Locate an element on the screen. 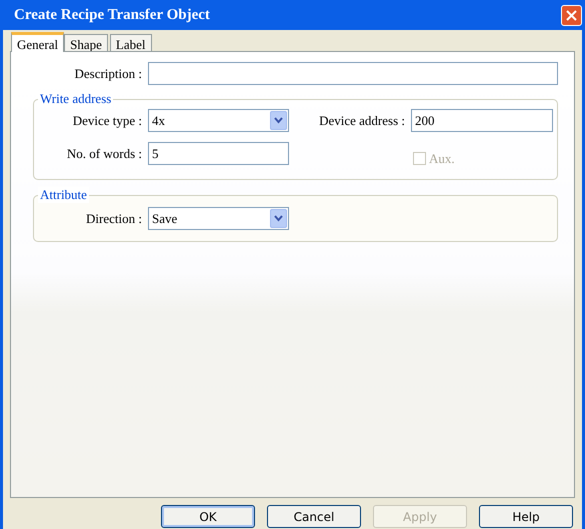 The width and height of the screenshot is (585, 529). selected-value: Save is located at coordinates (165, 219).